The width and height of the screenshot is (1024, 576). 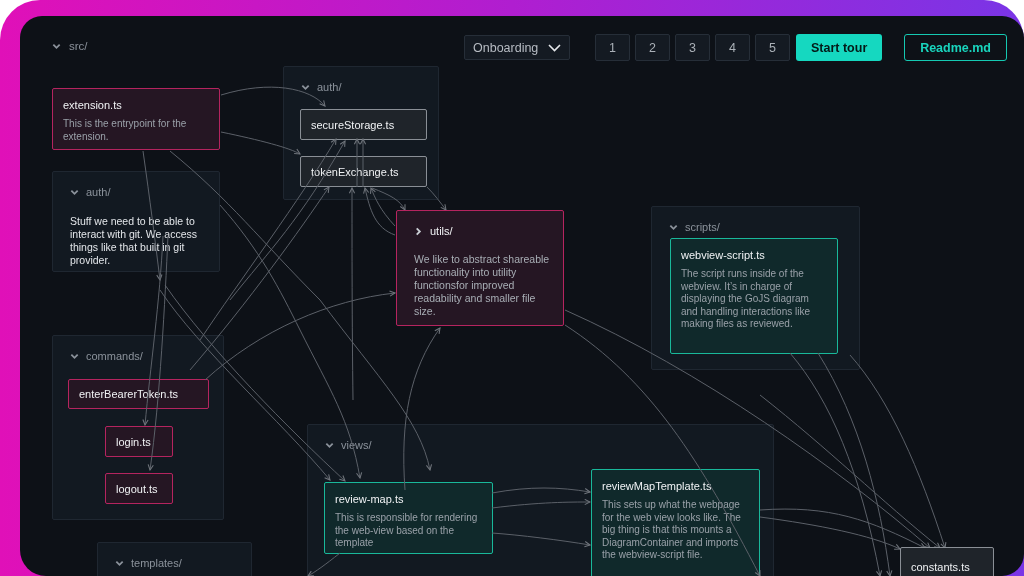 What do you see at coordinates (672, 530) in the screenshot?
I see `file-description: This sets up what the webpage for the web view looks like. The big thing is that this mounts a DiagramContainer and imports the webview-script file.` at bounding box center [672, 530].